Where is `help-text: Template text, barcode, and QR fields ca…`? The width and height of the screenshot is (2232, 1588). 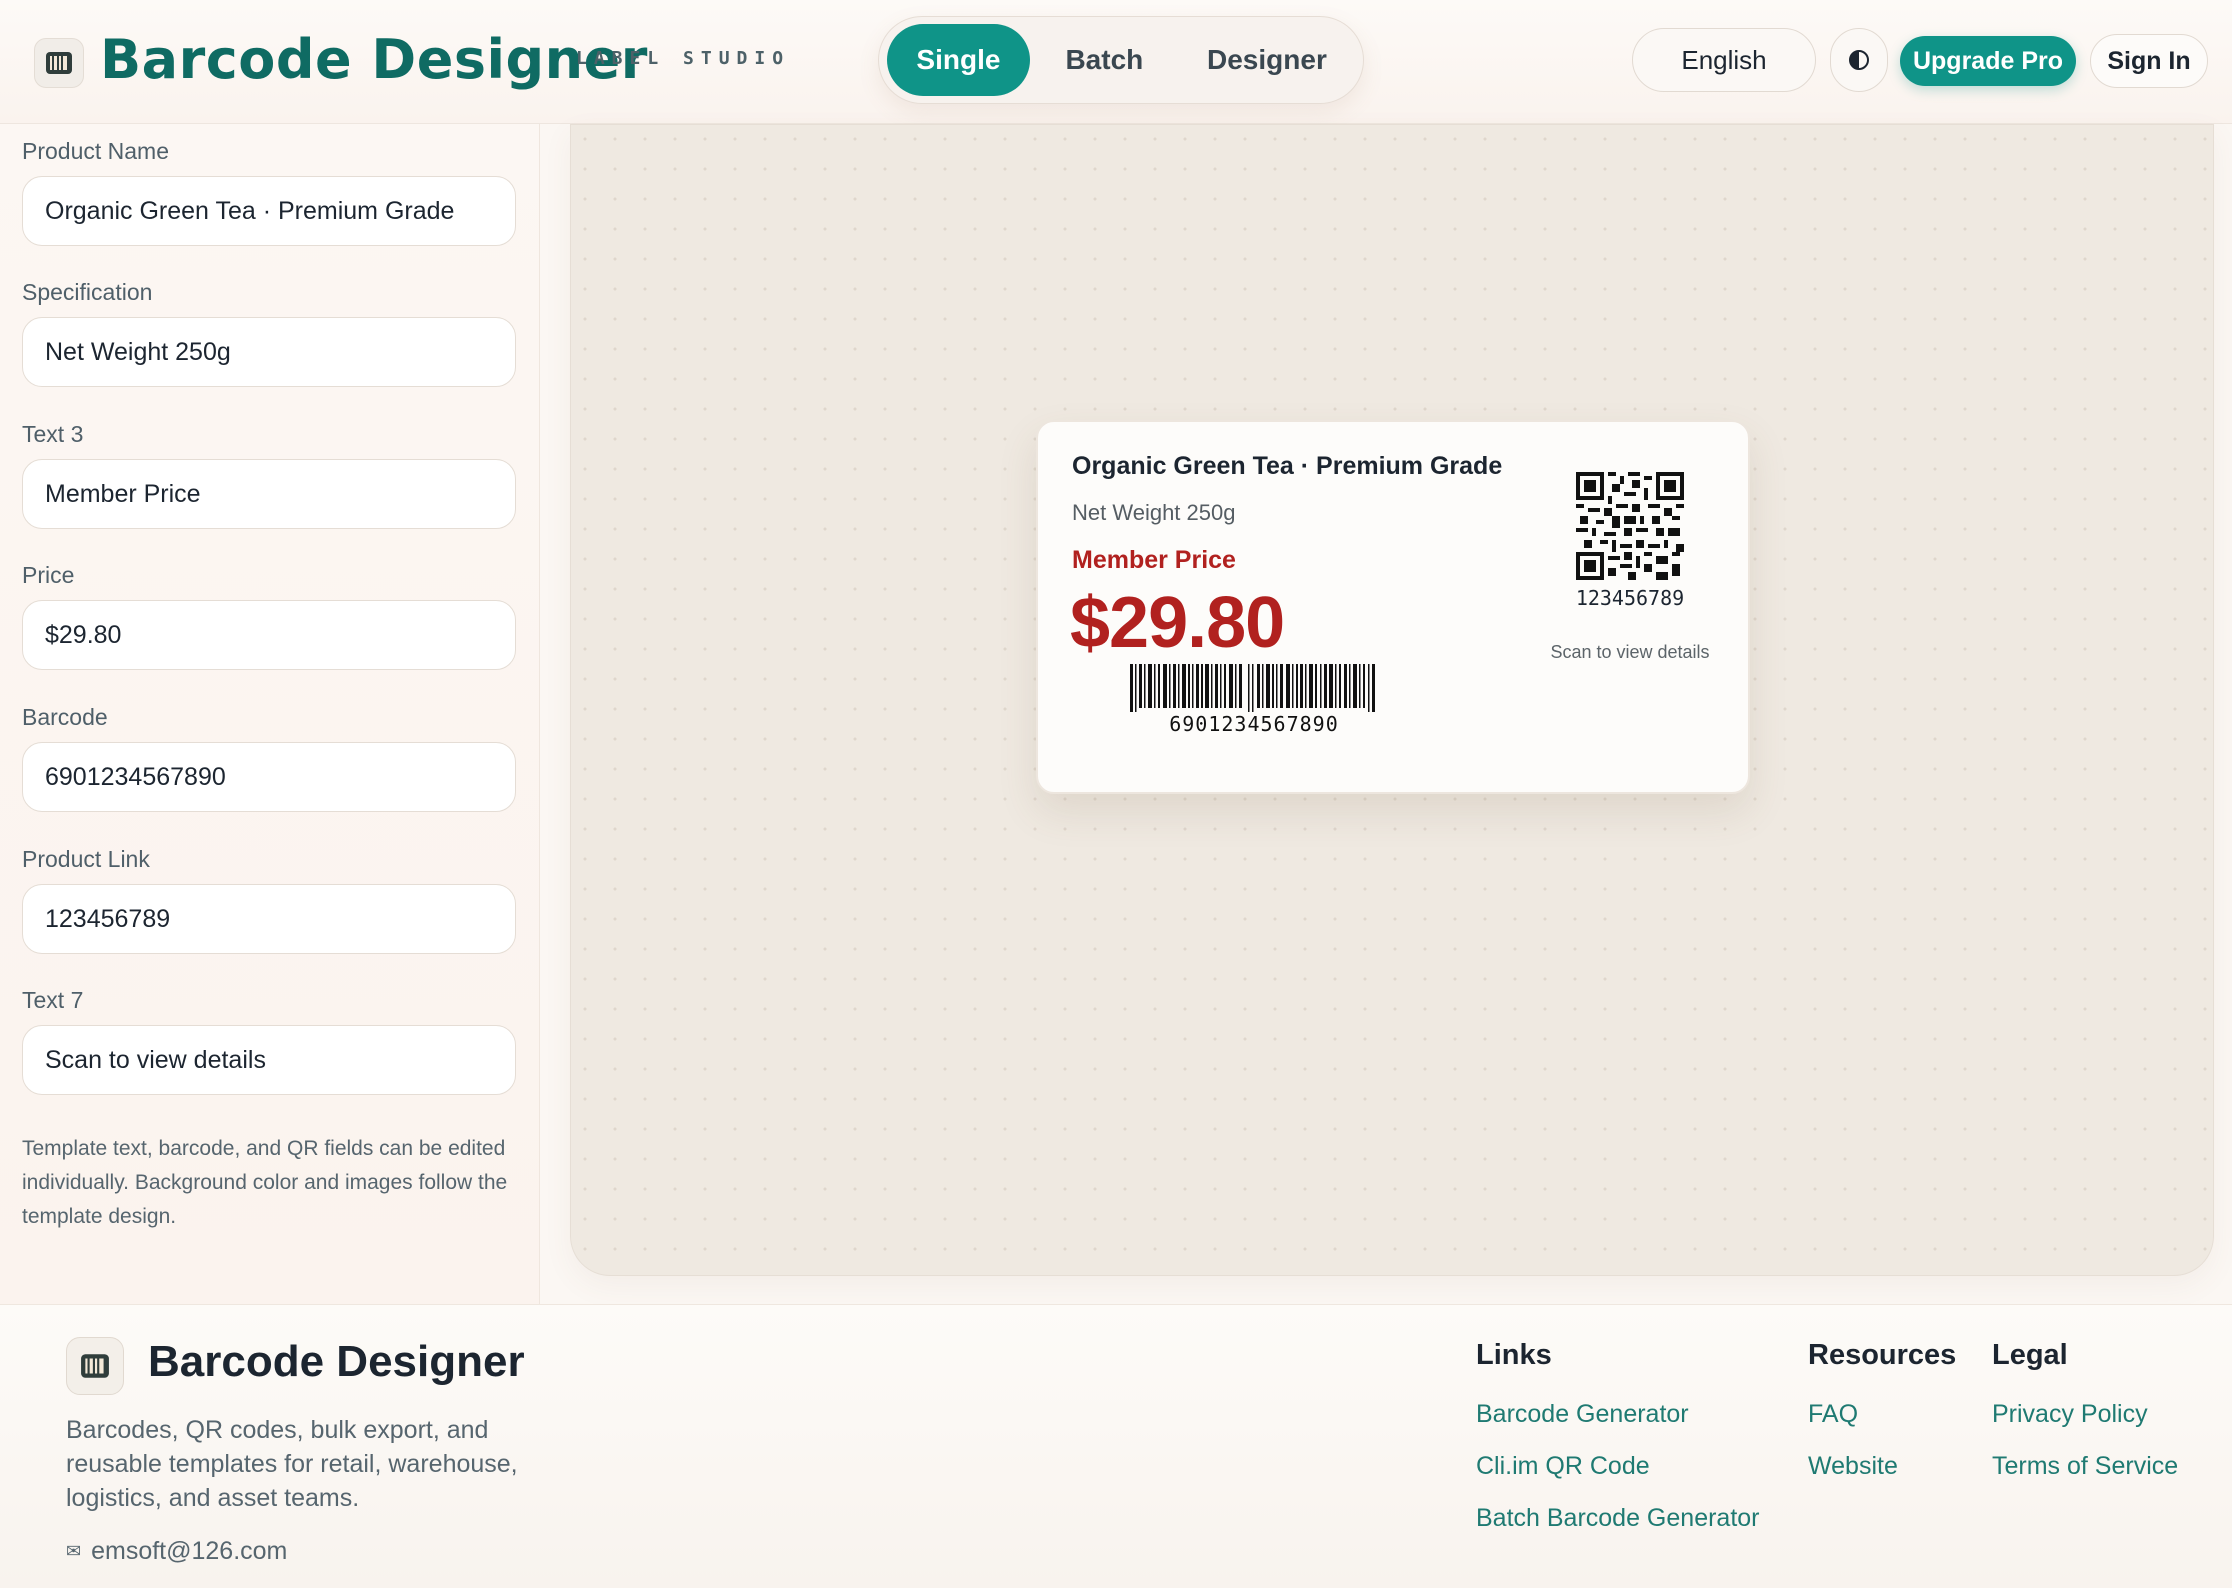 help-text: Template text, barcode, and QR fields ca… is located at coordinates (265, 1182).